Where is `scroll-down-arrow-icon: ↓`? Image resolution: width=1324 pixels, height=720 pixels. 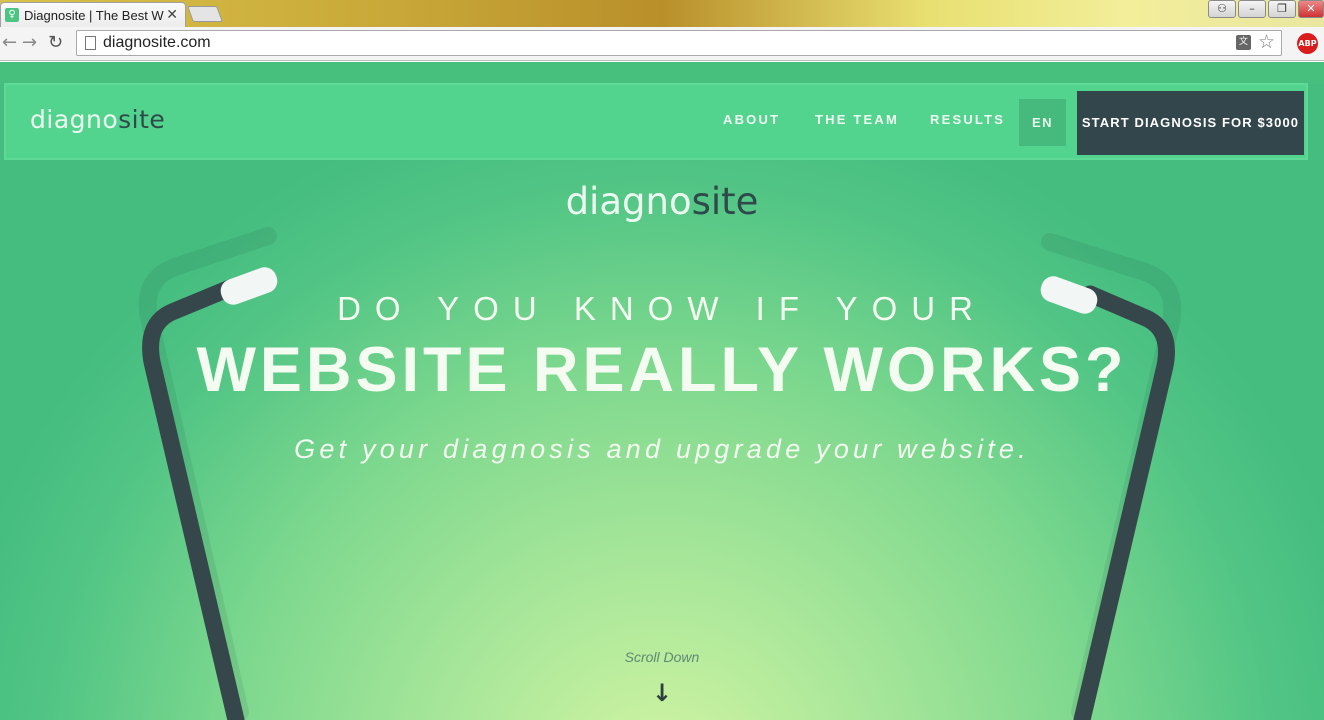
scroll-down-arrow-icon: ↓ is located at coordinates (662, 693).